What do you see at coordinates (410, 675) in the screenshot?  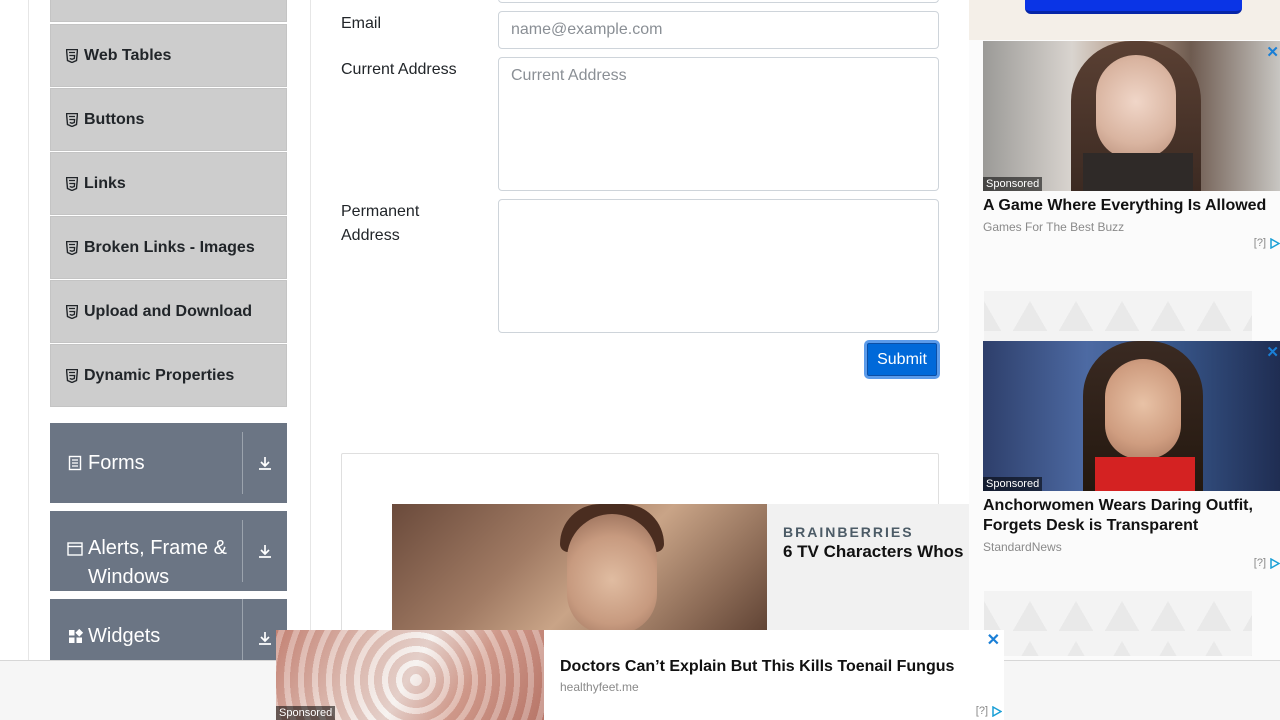 I see `ad-image: Sponsored` at bounding box center [410, 675].